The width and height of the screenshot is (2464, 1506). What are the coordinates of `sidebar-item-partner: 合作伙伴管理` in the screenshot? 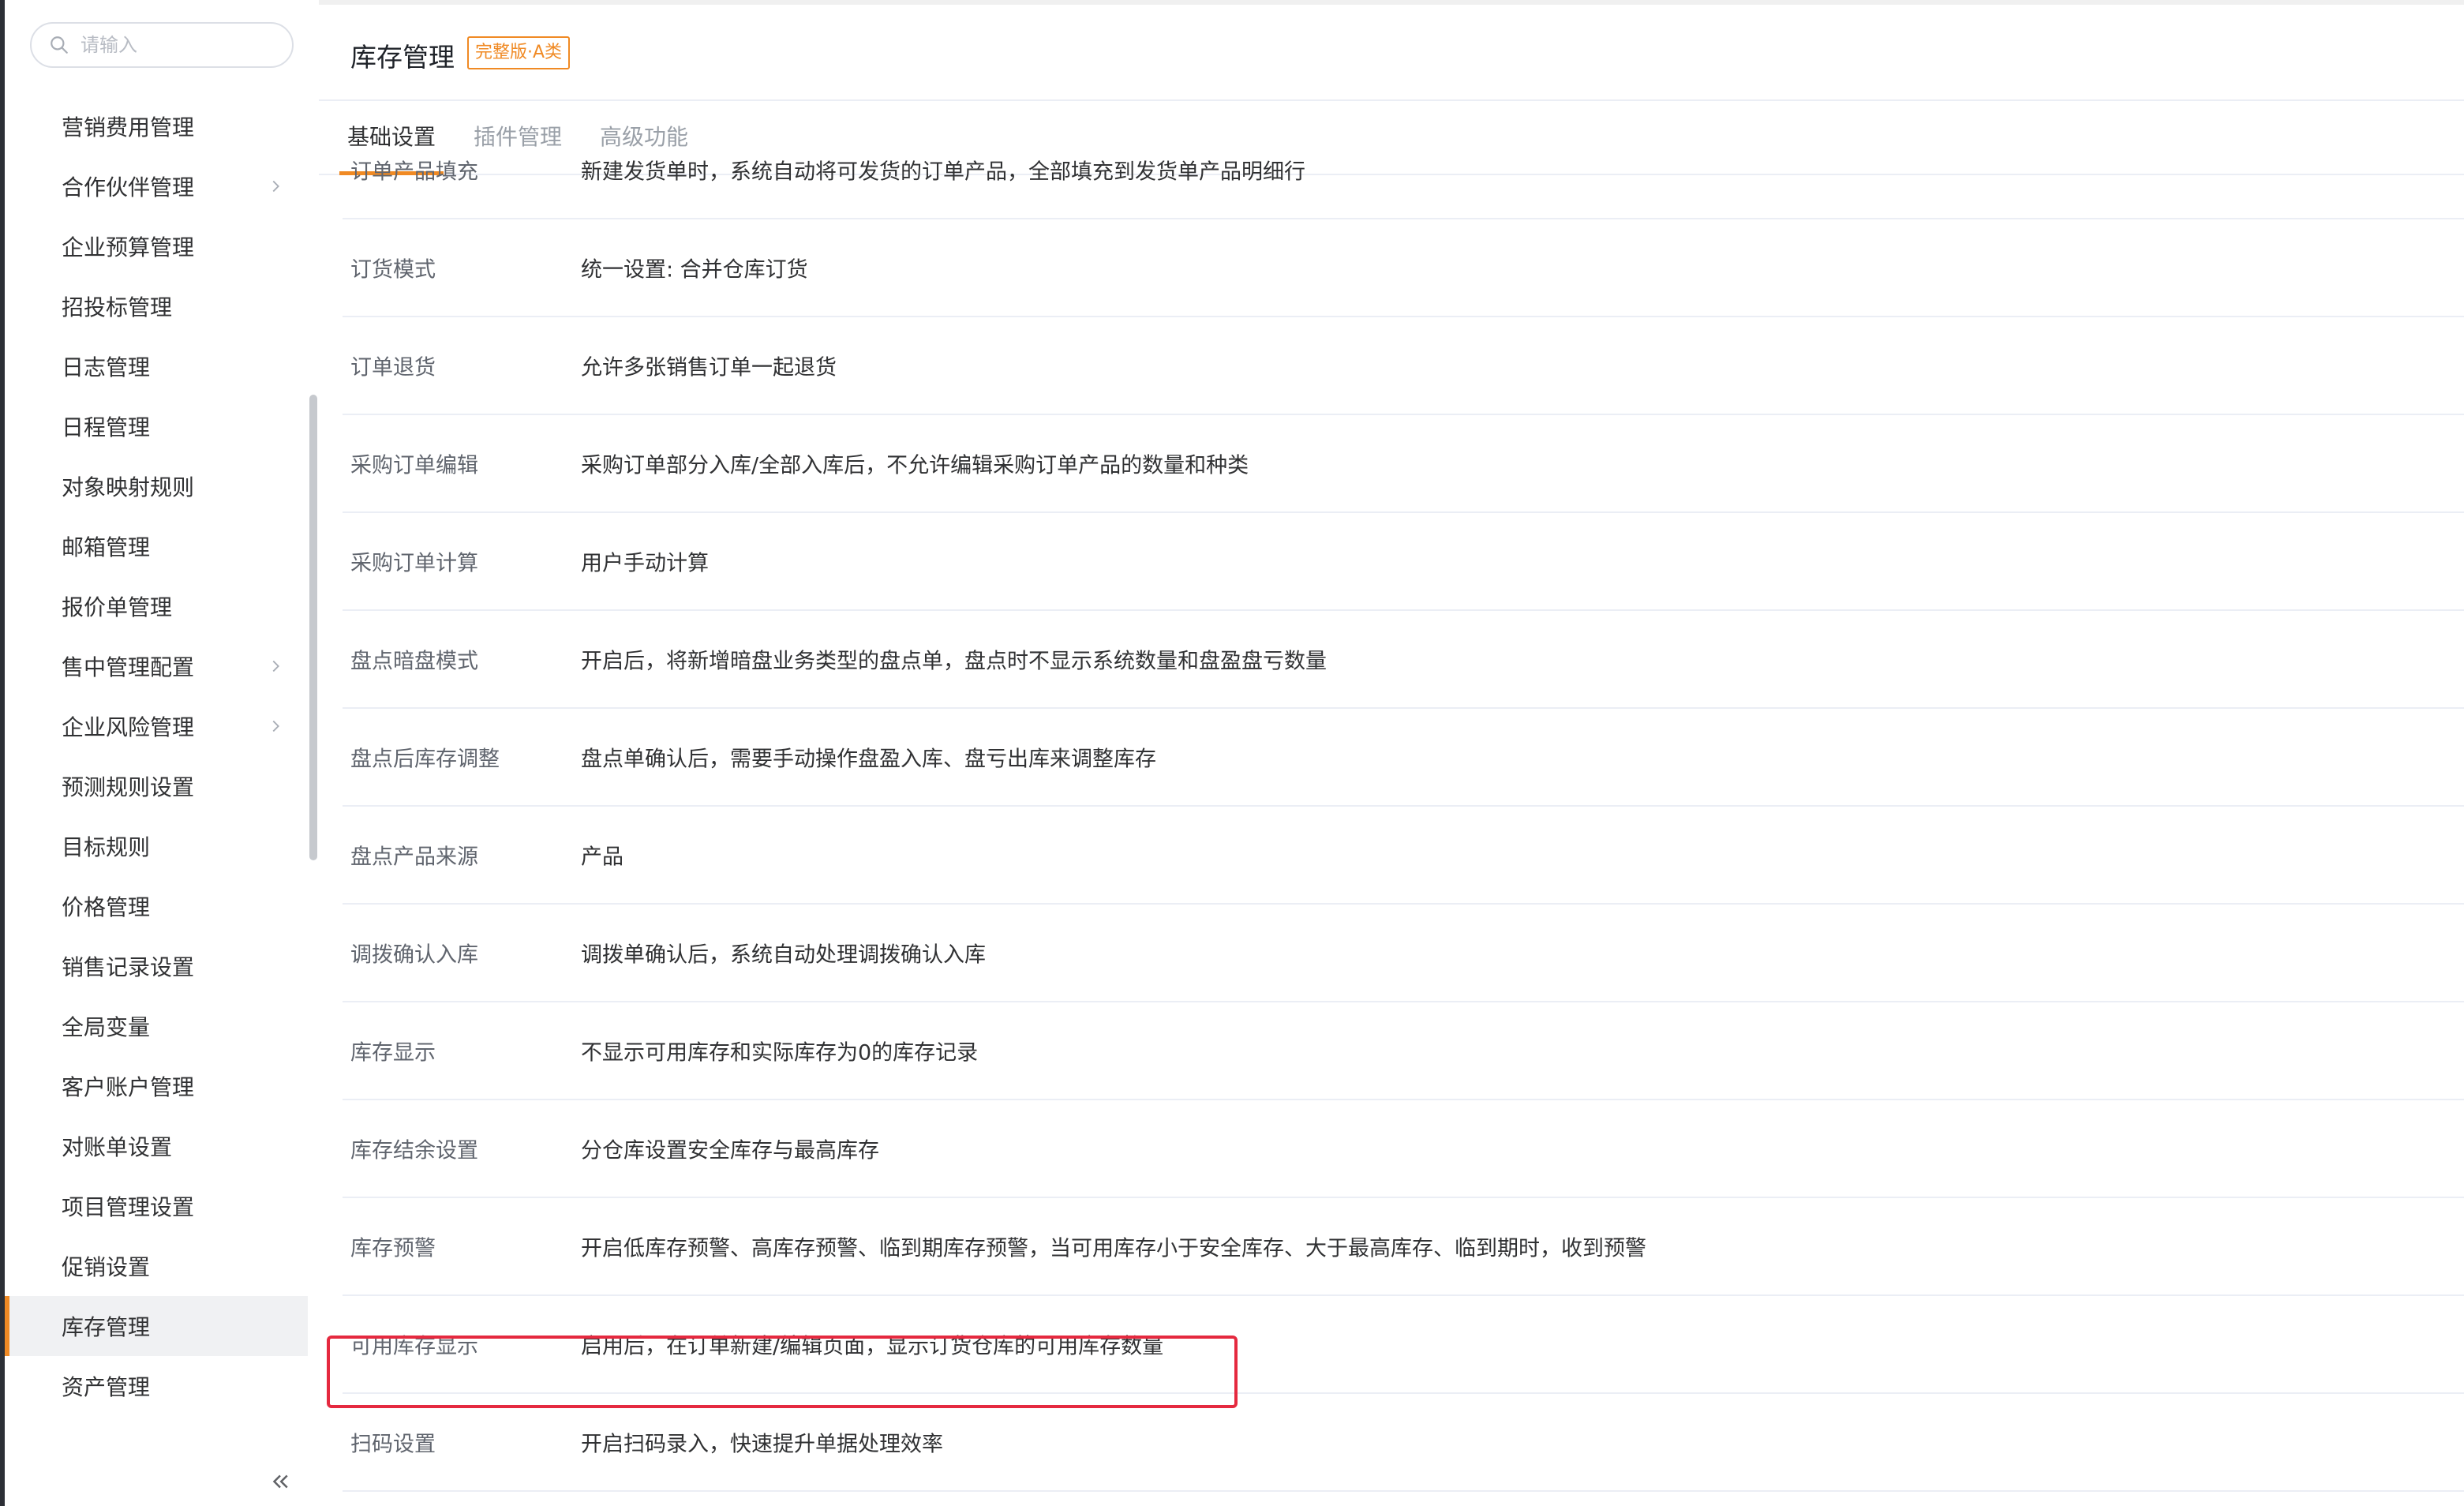 It's located at (156, 186).